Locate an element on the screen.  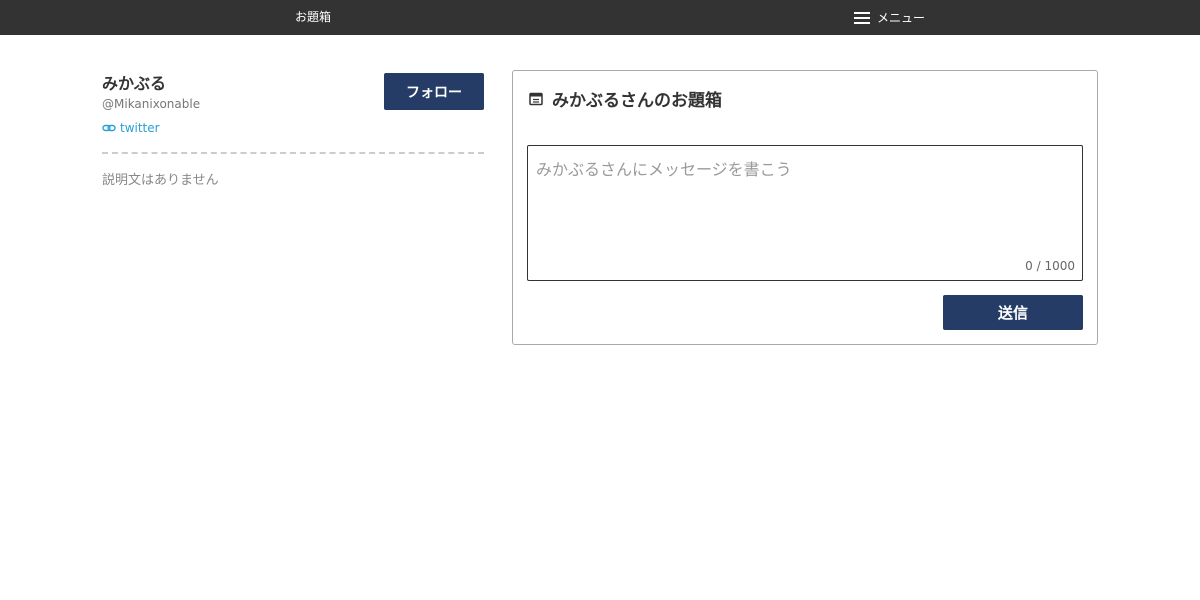
site-title: お題箱 is located at coordinates (313, 17).